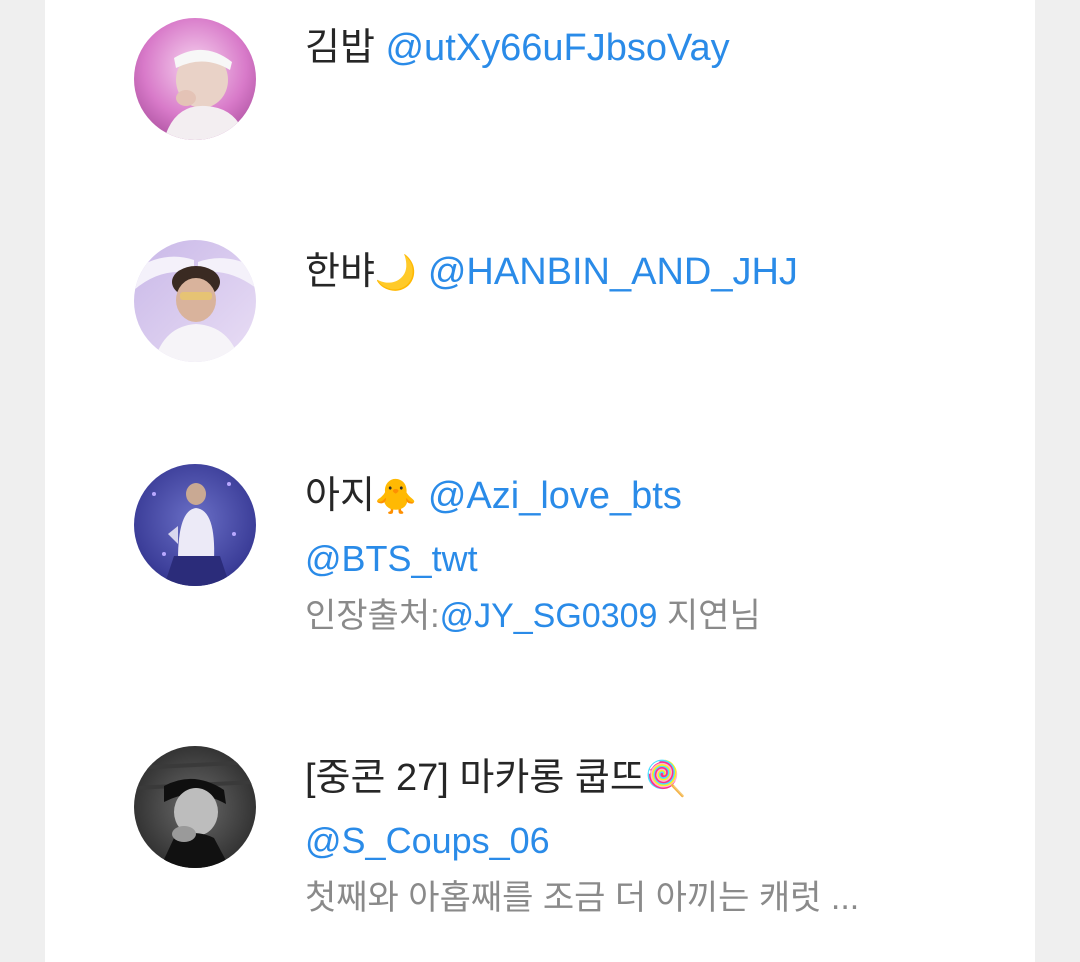 Image resolution: width=1080 pixels, height=962 pixels. Describe the element at coordinates (396, 273) in the screenshot. I see `moon-emoji-icon: 🌙` at that location.